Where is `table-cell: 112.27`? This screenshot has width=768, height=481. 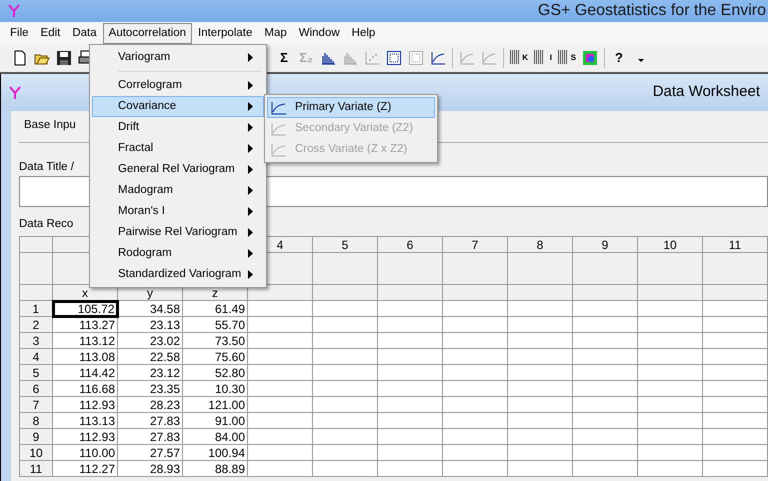
table-cell: 112.27 is located at coordinates (85, 468).